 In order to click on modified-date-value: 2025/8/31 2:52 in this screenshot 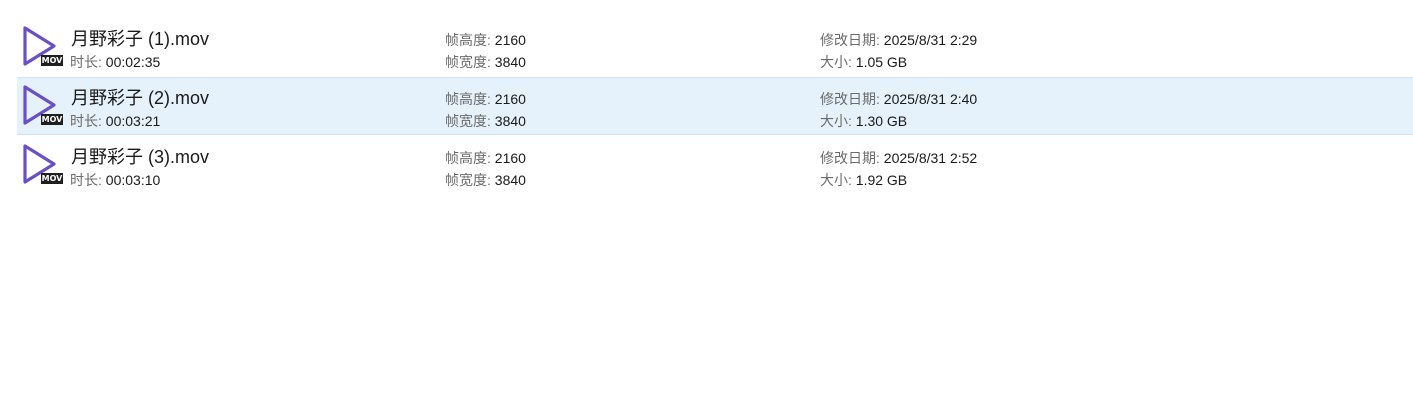, I will do `click(930, 158)`.